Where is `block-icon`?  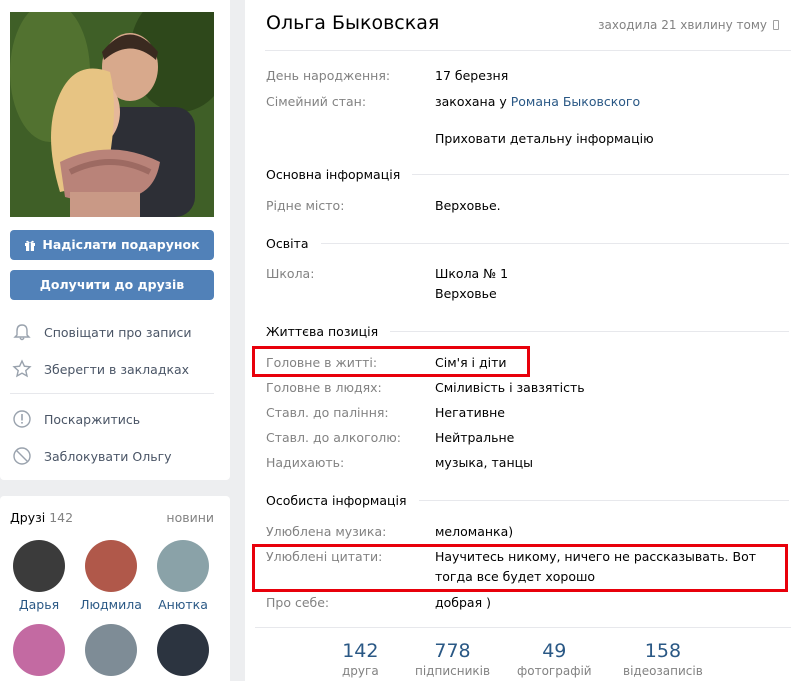
block-icon is located at coordinates (22, 456).